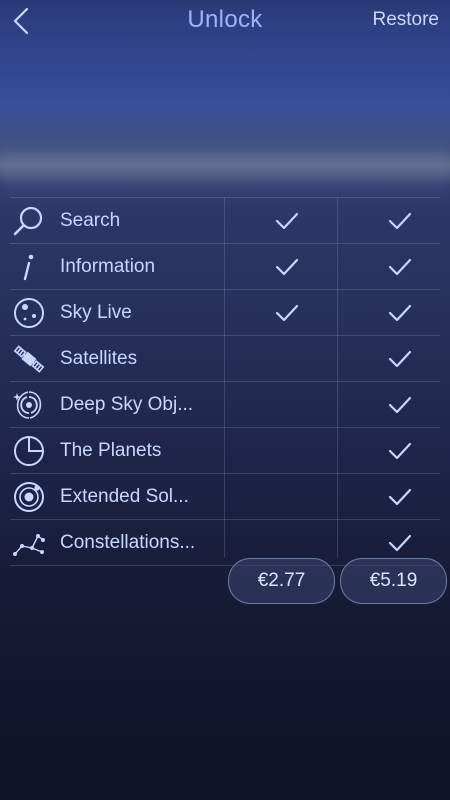 This screenshot has height=800, width=450. What do you see at coordinates (108, 266) in the screenshot?
I see `feature-label: Information` at bounding box center [108, 266].